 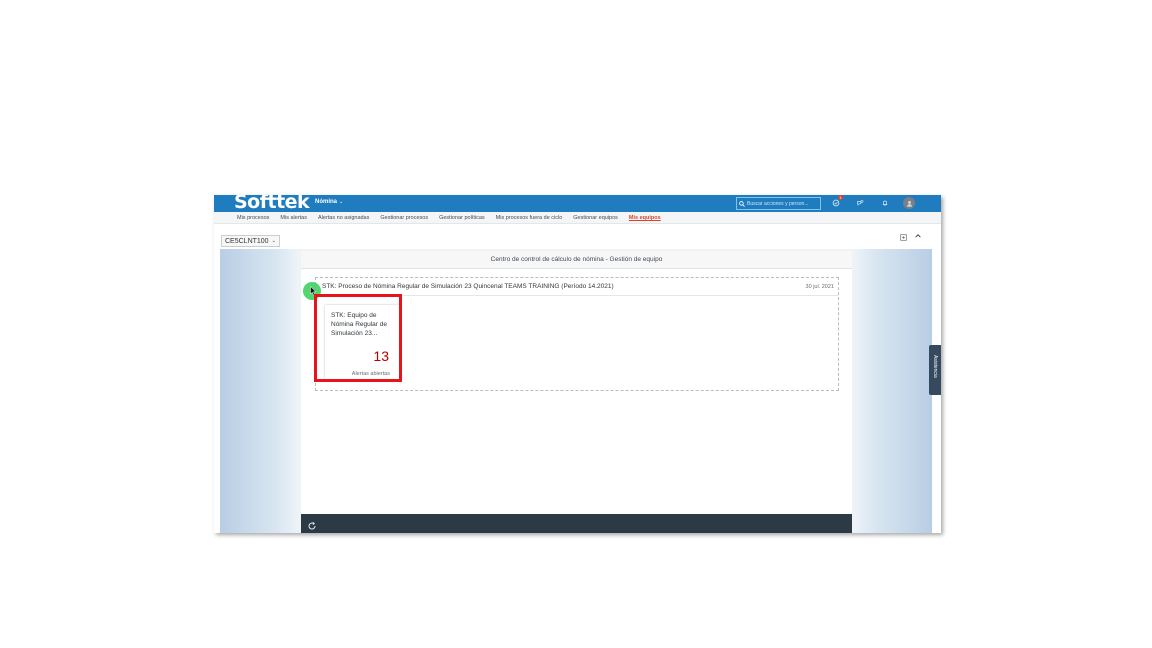 I want to click on nav-item-mis-equipos: Mis equipos, so click(x=645, y=218).